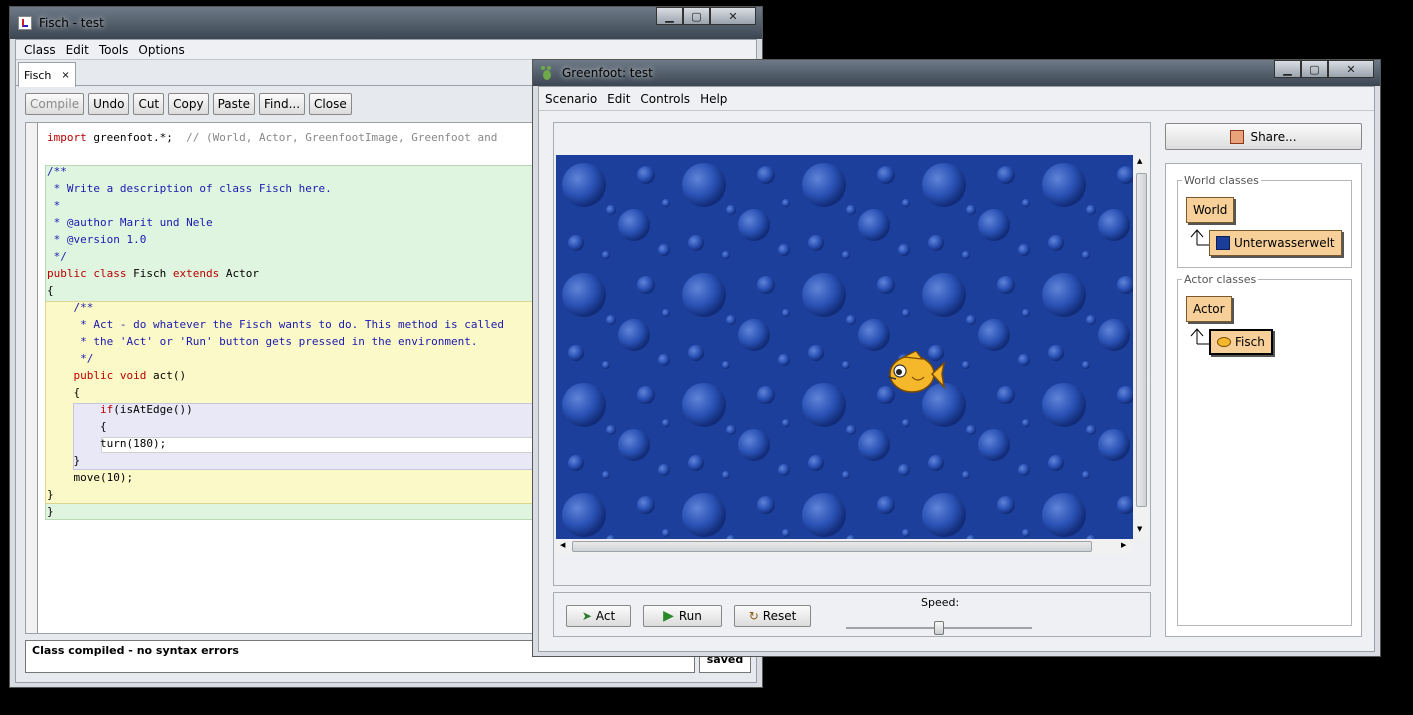 Image resolution: width=1413 pixels, height=715 pixels. What do you see at coordinates (956, 99) in the screenshot?
I see `greenfoot-menubar: Scenario Edit Controls Help` at bounding box center [956, 99].